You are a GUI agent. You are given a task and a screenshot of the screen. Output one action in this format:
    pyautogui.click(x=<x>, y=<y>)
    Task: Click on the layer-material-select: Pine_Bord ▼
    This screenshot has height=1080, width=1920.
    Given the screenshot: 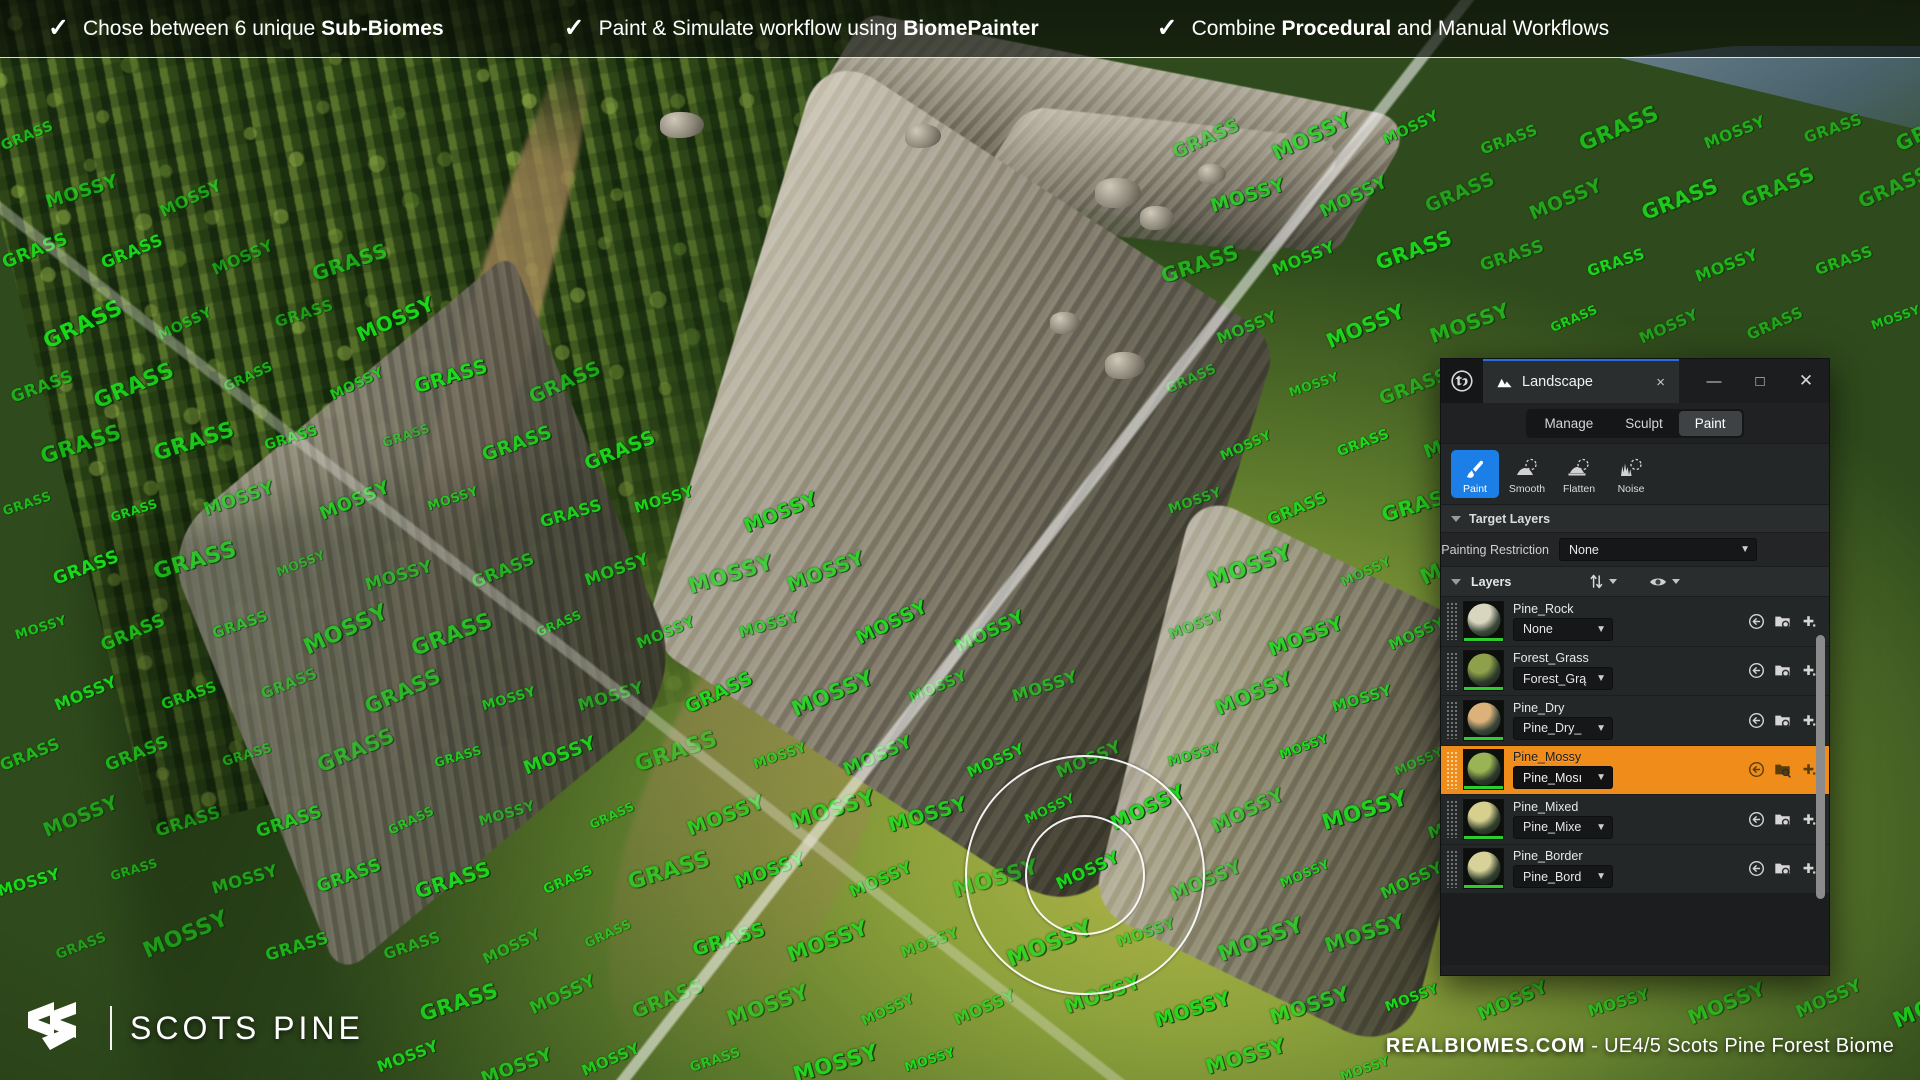 What is the action you would take?
    pyautogui.click(x=1563, y=877)
    